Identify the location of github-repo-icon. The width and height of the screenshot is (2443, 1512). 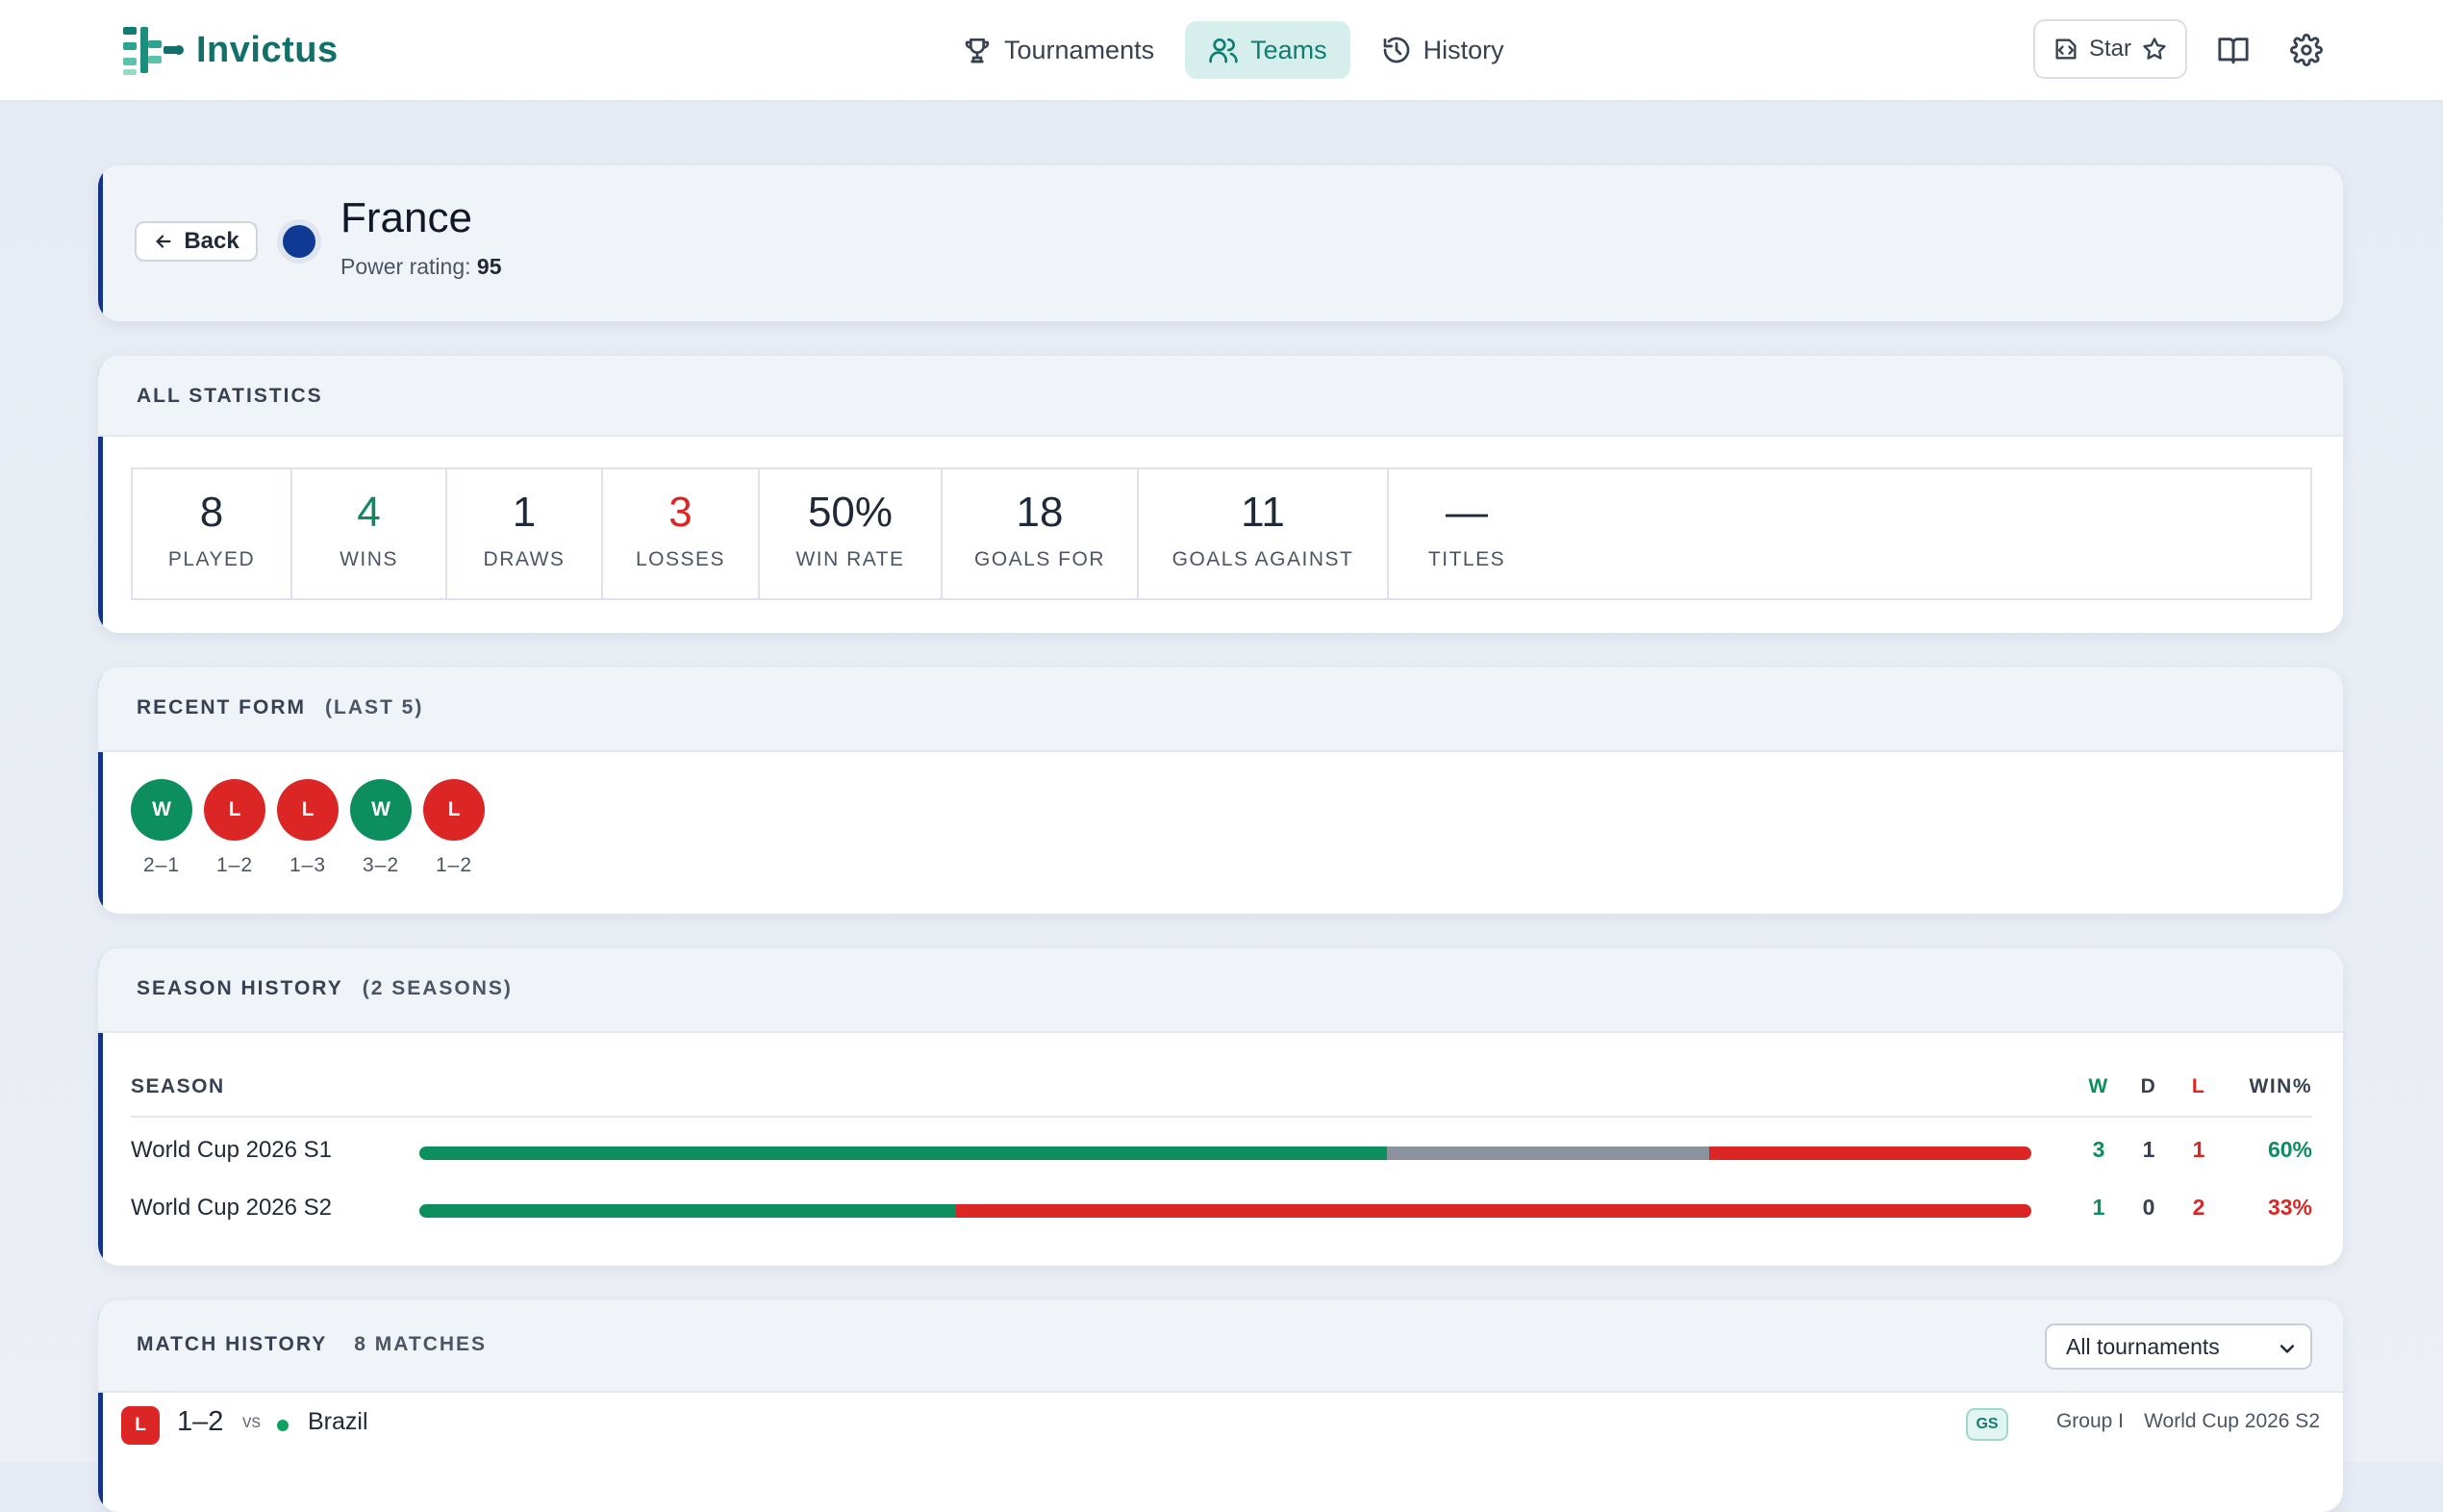
(2066, 49).